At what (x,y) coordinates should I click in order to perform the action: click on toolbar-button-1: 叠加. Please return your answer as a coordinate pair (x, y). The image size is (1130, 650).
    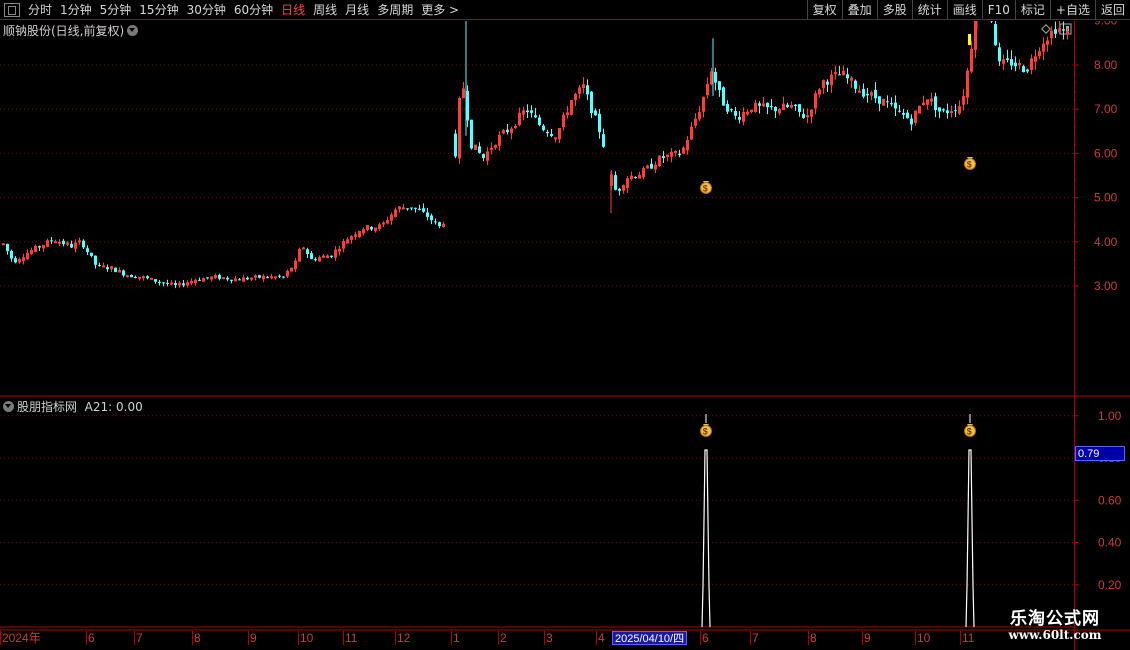
    Looking at the image, I should click on (859, 10).